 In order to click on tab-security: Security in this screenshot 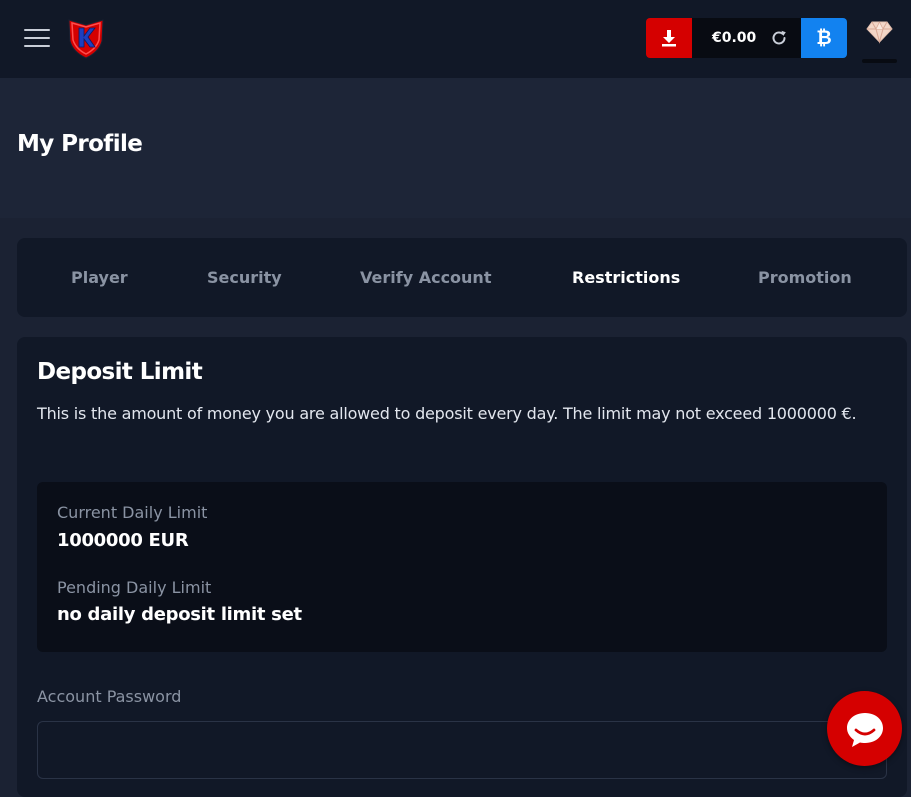, I will do `click(244, 277)`.